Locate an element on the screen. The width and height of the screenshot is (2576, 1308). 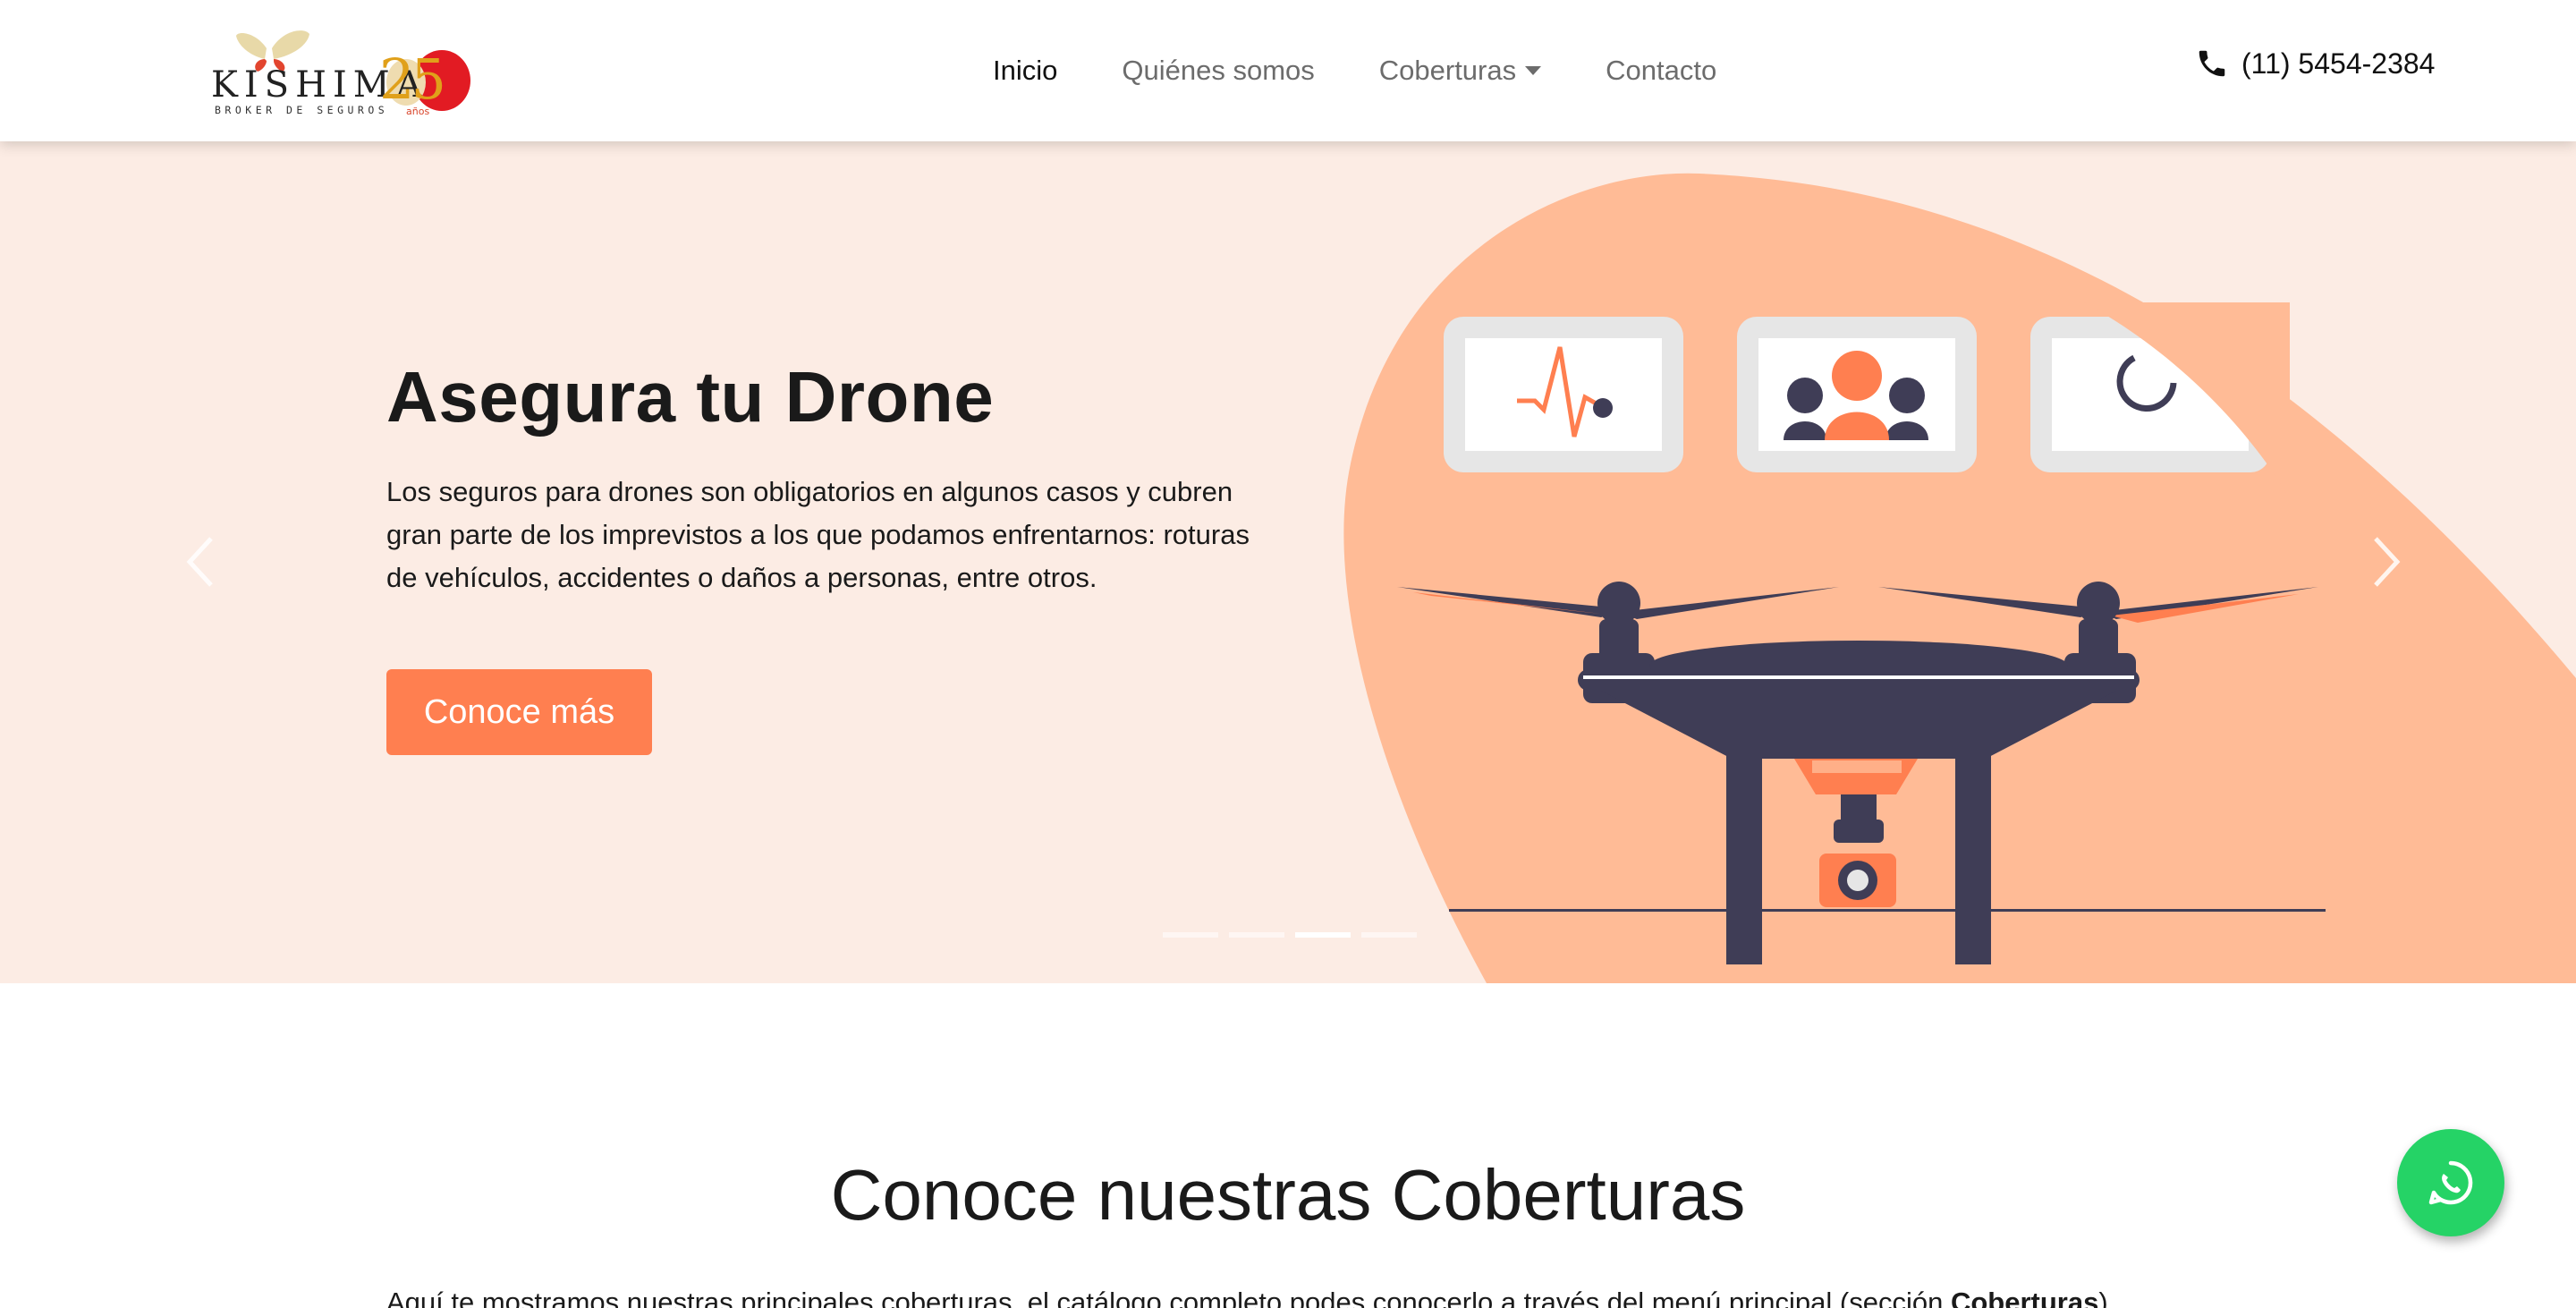
carousel-next-button is located at coordinates (2384, 562).